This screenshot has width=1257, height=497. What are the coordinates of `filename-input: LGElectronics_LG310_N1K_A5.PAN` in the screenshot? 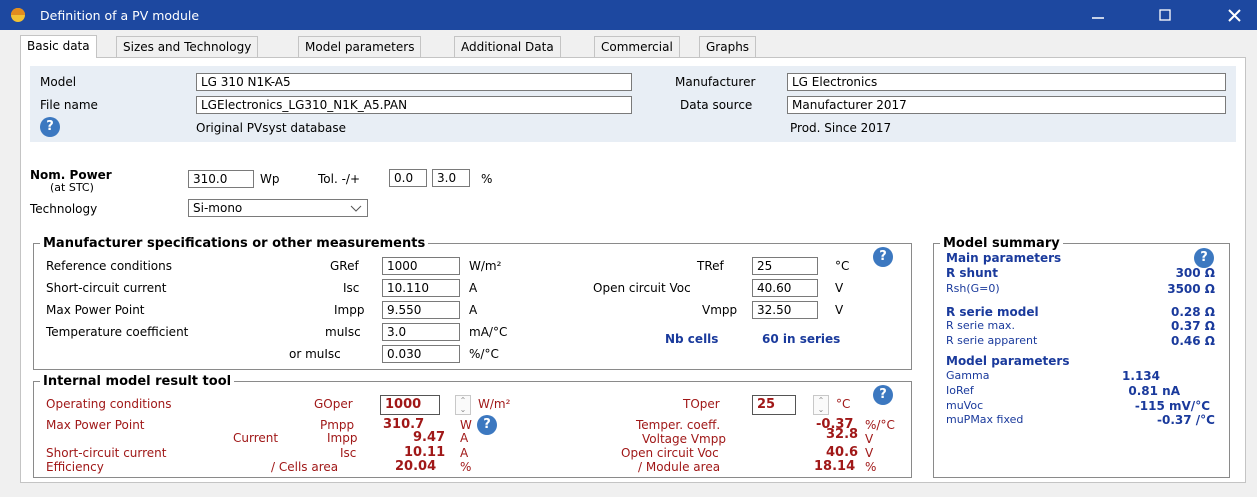 It's located at (414, 105).